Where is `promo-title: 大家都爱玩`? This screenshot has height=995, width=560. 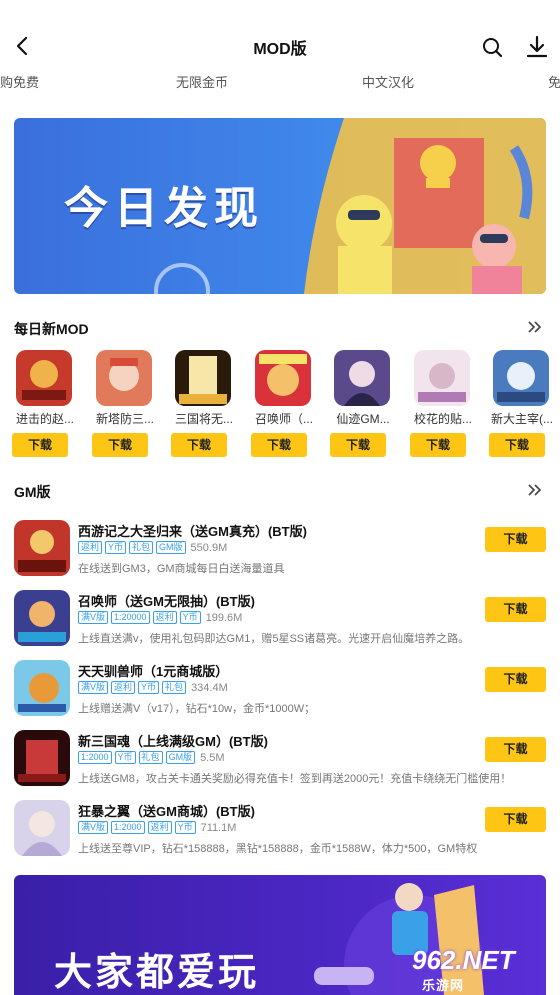 promo-title: 大家都爱玩 is located at coordinates (157, 973).